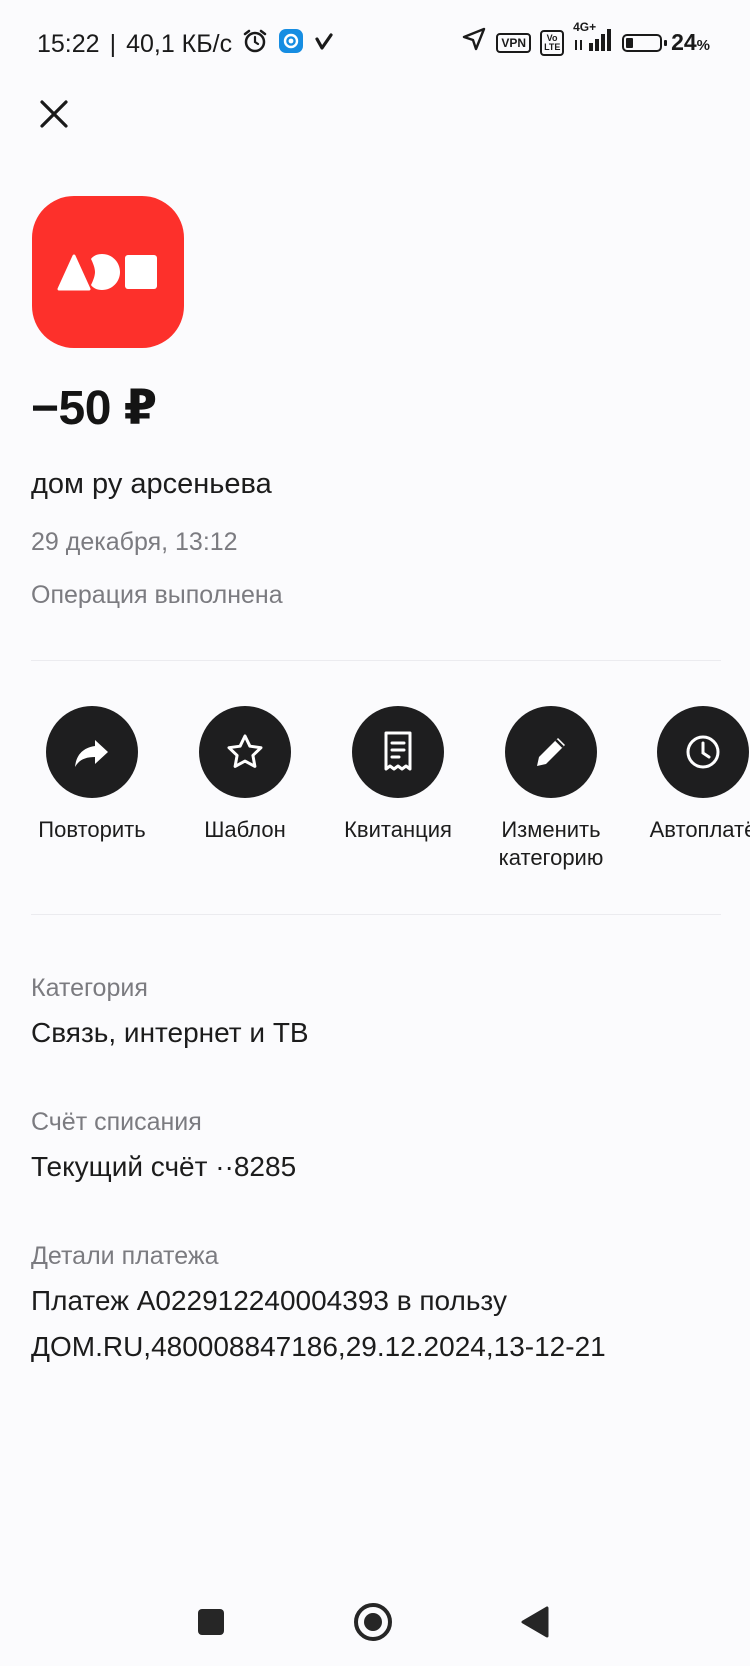 The width and height of the screenshot is (750, 1666). I want to click on account-label: Счёт списания, so click(116, 1122).